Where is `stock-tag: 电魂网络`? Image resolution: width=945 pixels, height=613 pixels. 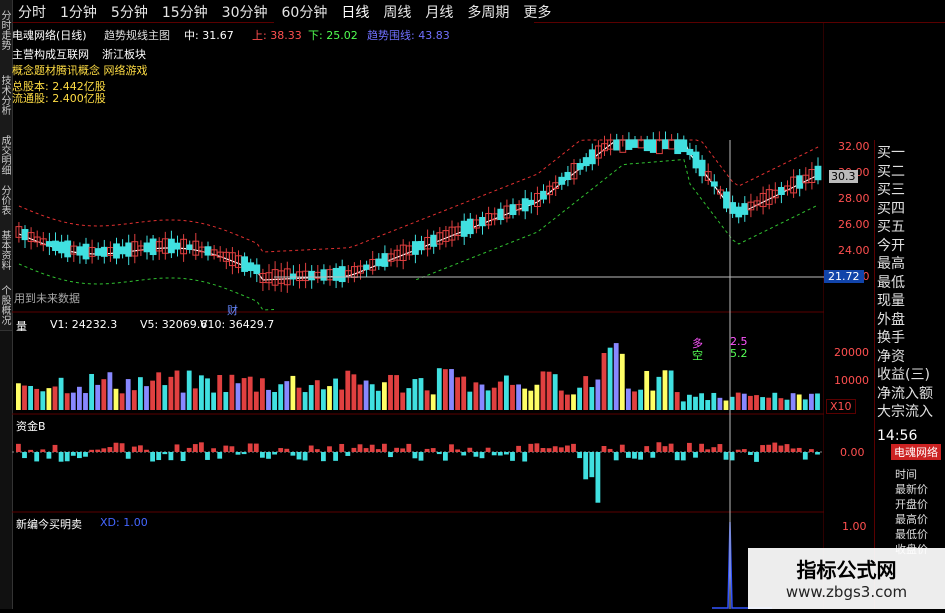
stock-tag: 电魂网络 is located at coordinates (916, 452).